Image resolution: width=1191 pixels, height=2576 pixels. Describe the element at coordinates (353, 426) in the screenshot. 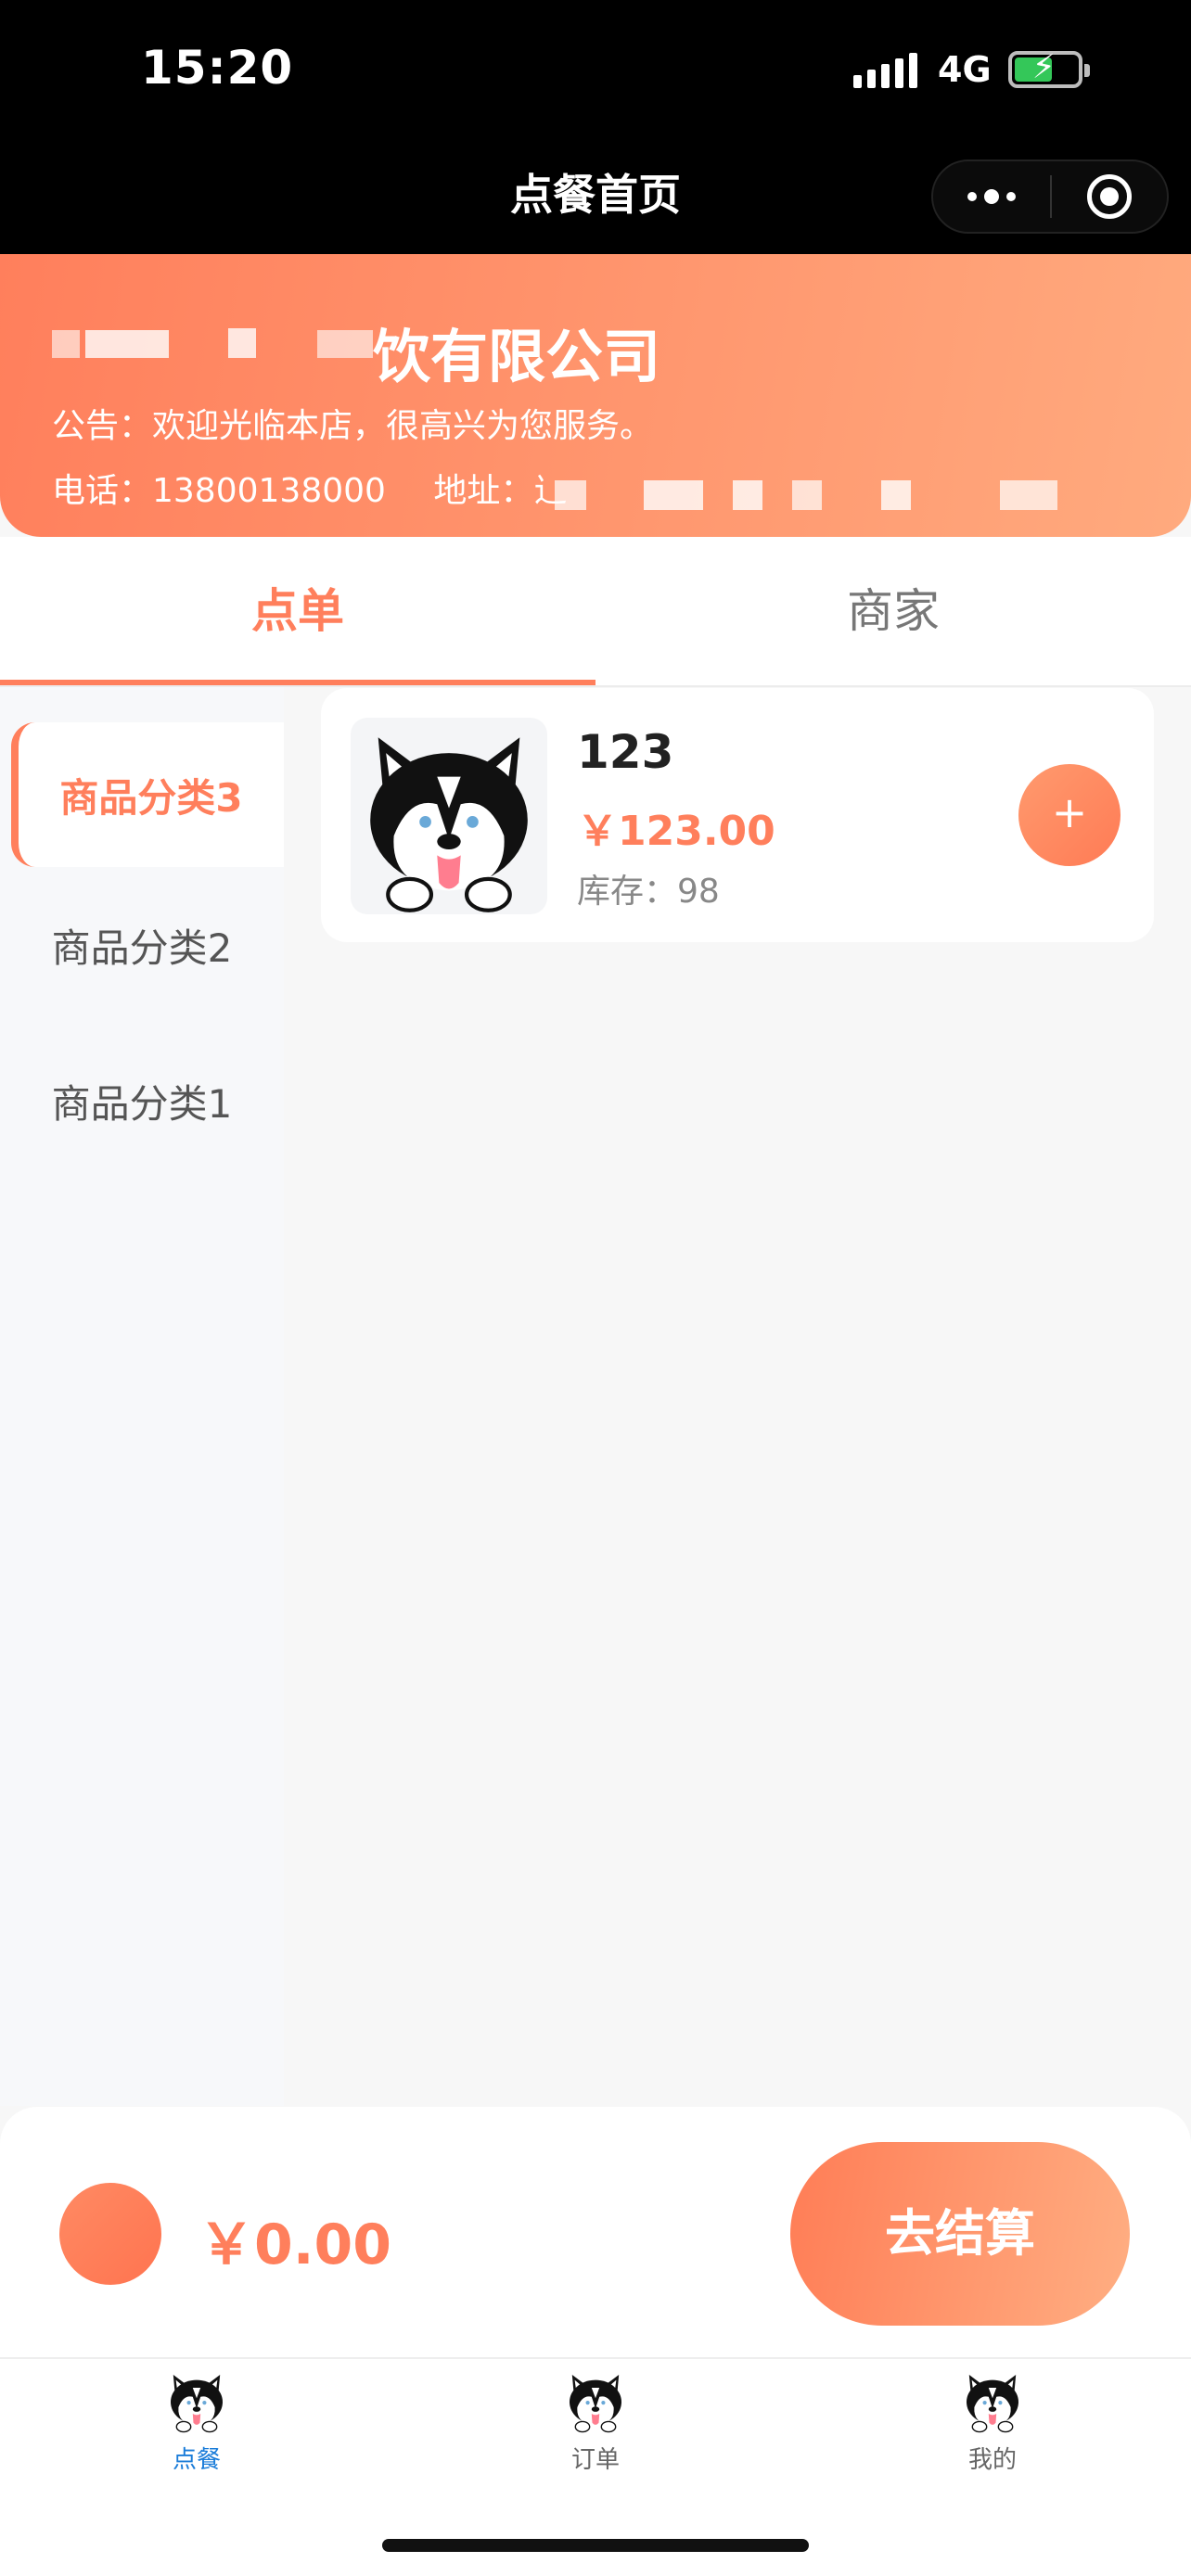

I see `store-notice: 公告：欢迎光临本店，很高兴为您服务。` at that location.